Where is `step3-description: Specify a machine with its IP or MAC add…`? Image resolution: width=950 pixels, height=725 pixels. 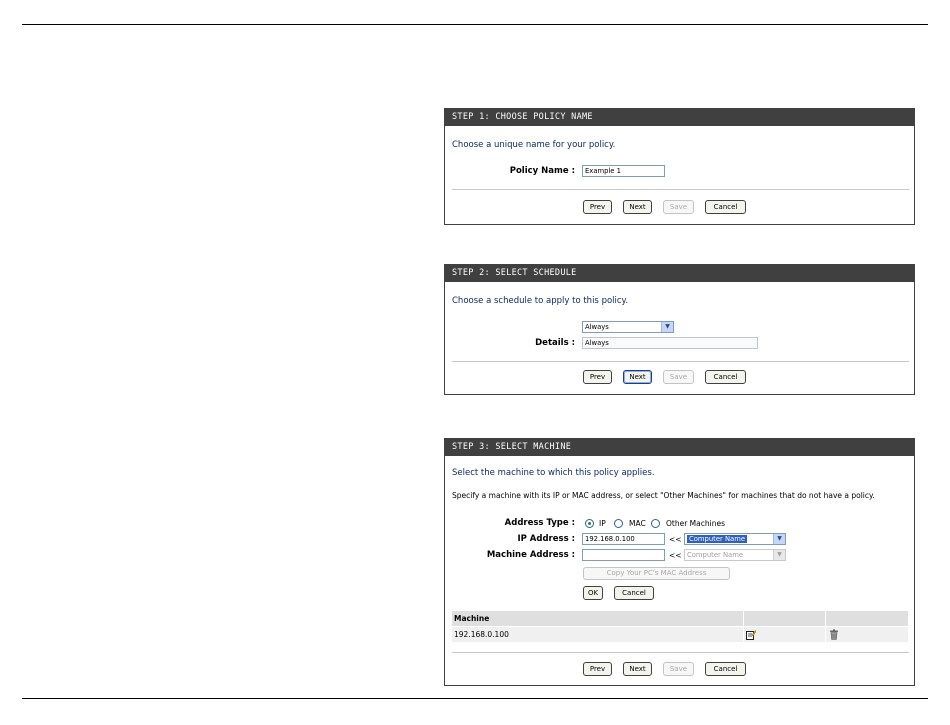 step3-description: Specify a machine with its IP or MAC add… is located at coordinates (663, 495).